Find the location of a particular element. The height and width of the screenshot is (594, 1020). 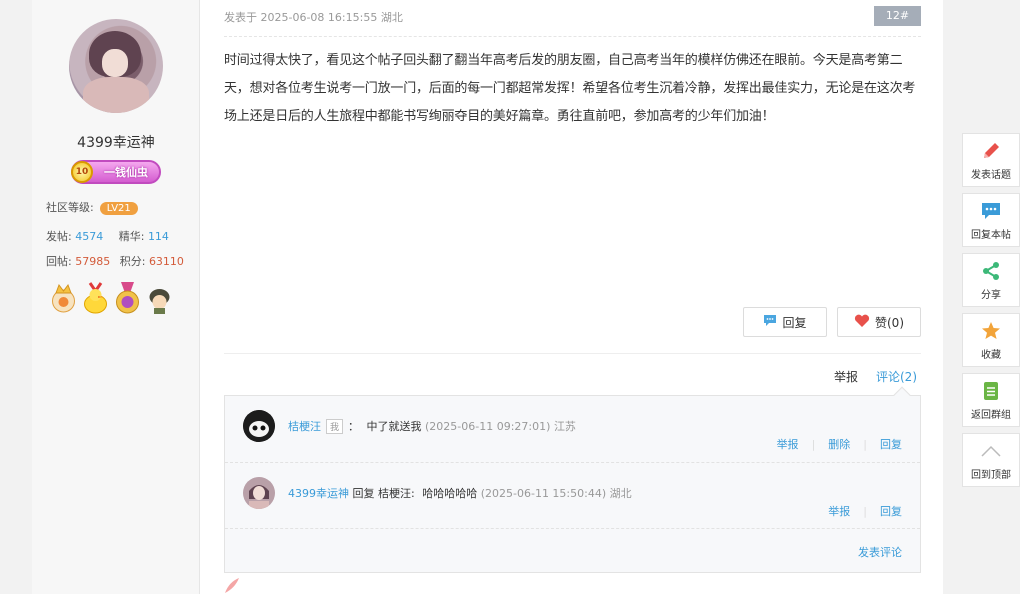

reply-button-label: 回复 is located at coordinates (794, 322).